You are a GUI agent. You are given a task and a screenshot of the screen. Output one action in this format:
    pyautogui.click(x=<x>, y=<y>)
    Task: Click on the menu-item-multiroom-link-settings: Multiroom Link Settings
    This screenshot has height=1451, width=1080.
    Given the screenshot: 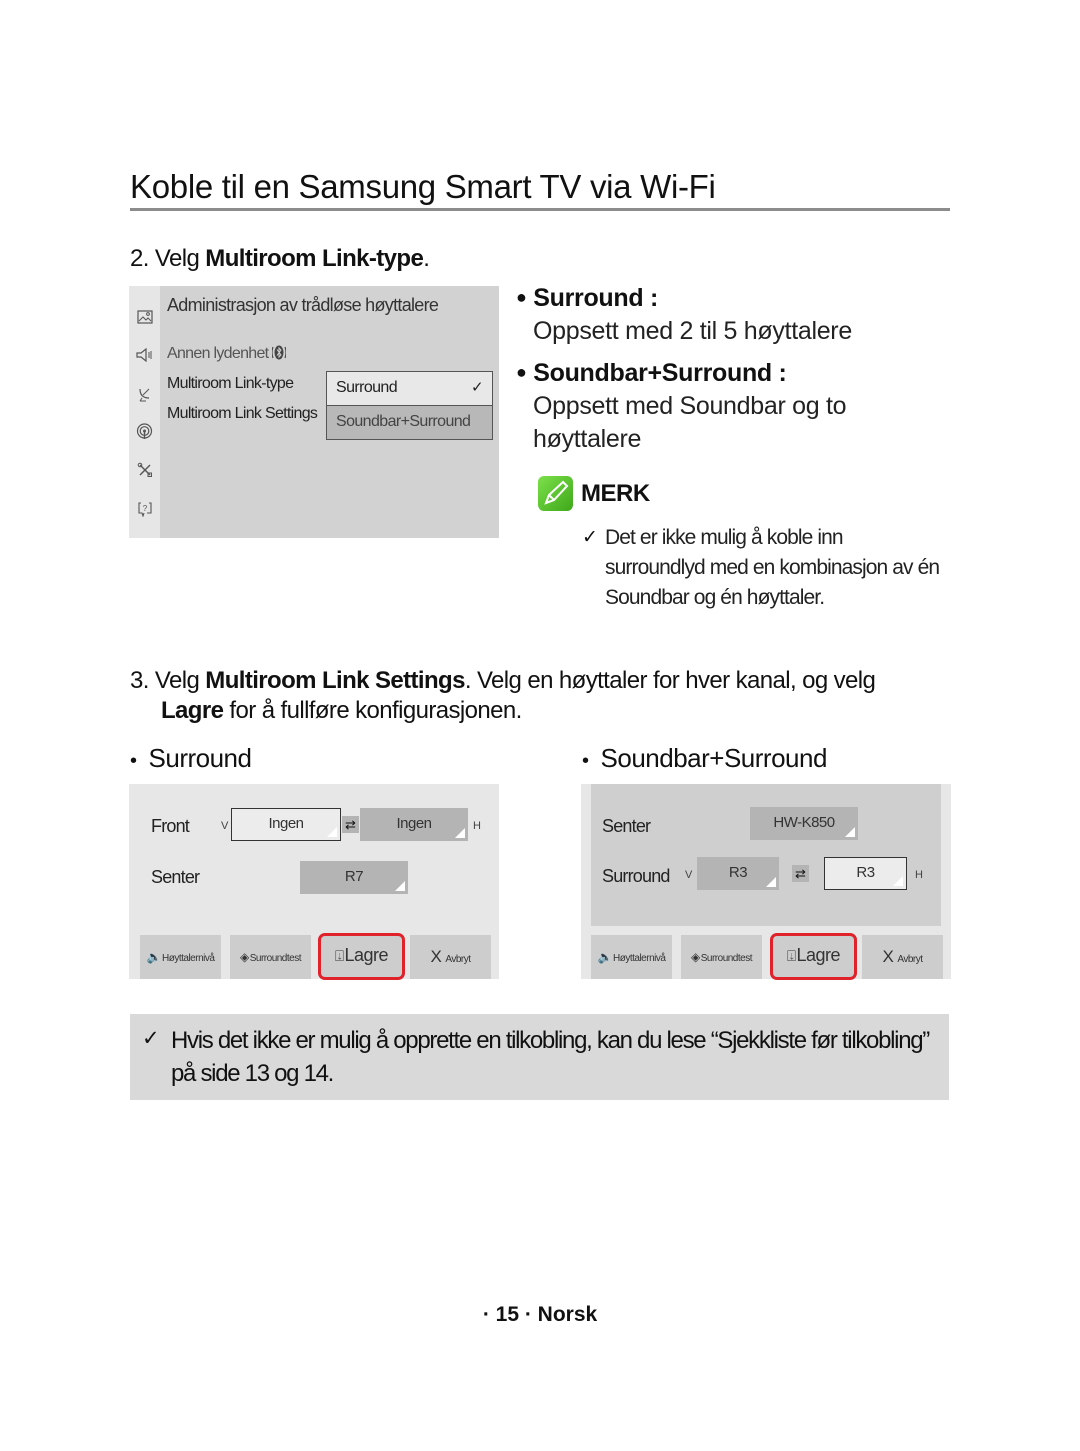 What is the action you would take?
    pyautogui.click(x=242, y=414)
    